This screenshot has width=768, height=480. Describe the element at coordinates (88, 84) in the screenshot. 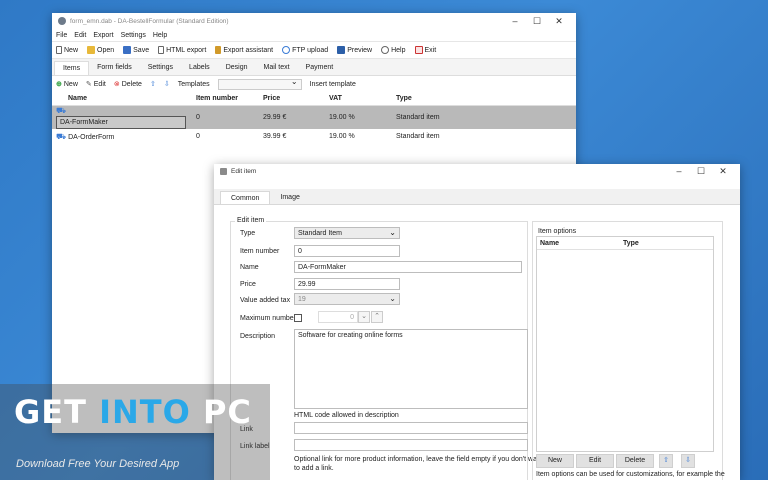

I see `pencil-icon: ✎` at that location.